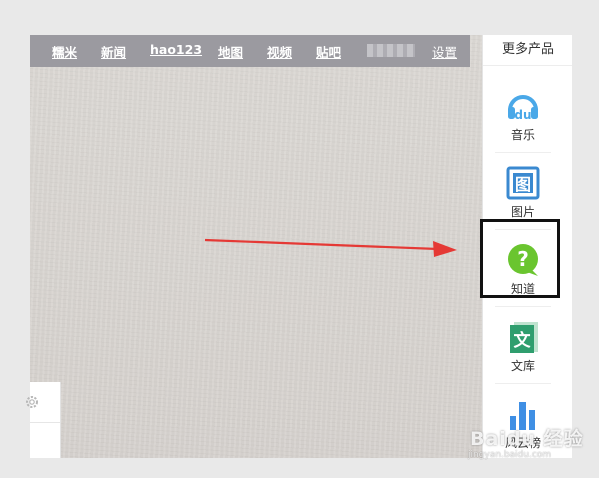  What do you see at coordinates (64, 51) in the screenshot?
I see `nav-link-nuomi: 糯米` at bounding box center [64, 51].